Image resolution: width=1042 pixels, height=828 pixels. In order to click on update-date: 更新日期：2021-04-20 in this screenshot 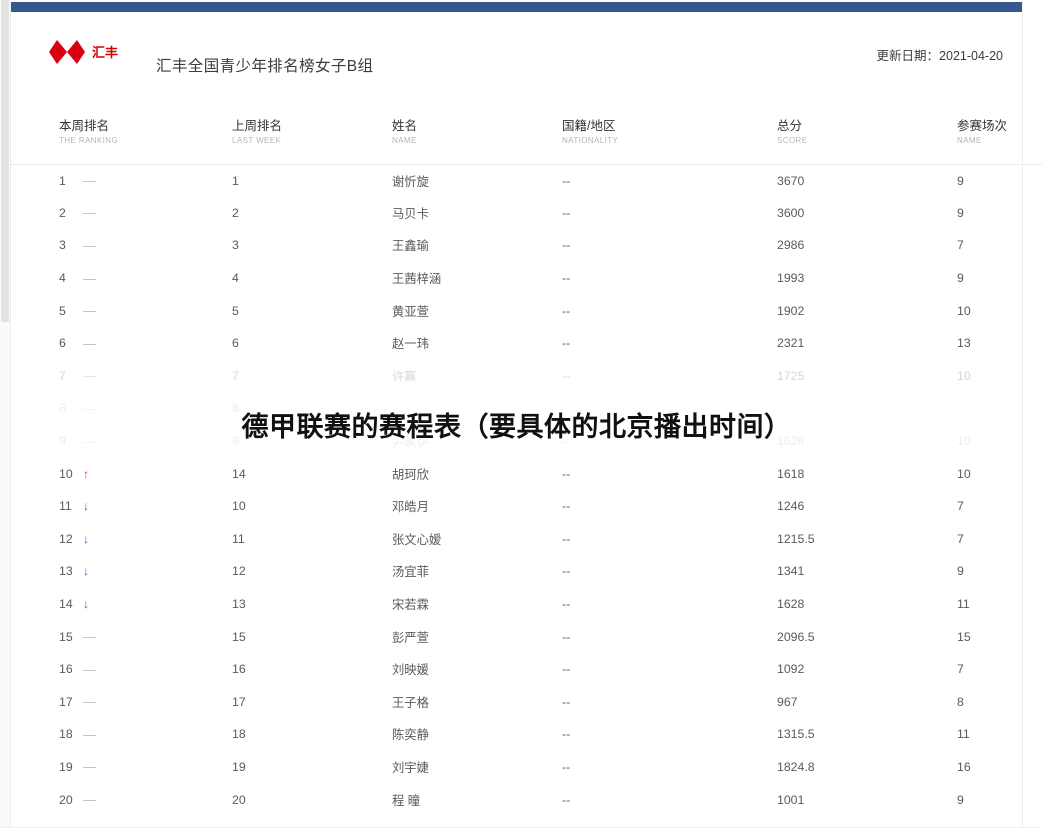, I will do `click(939, 56)`.